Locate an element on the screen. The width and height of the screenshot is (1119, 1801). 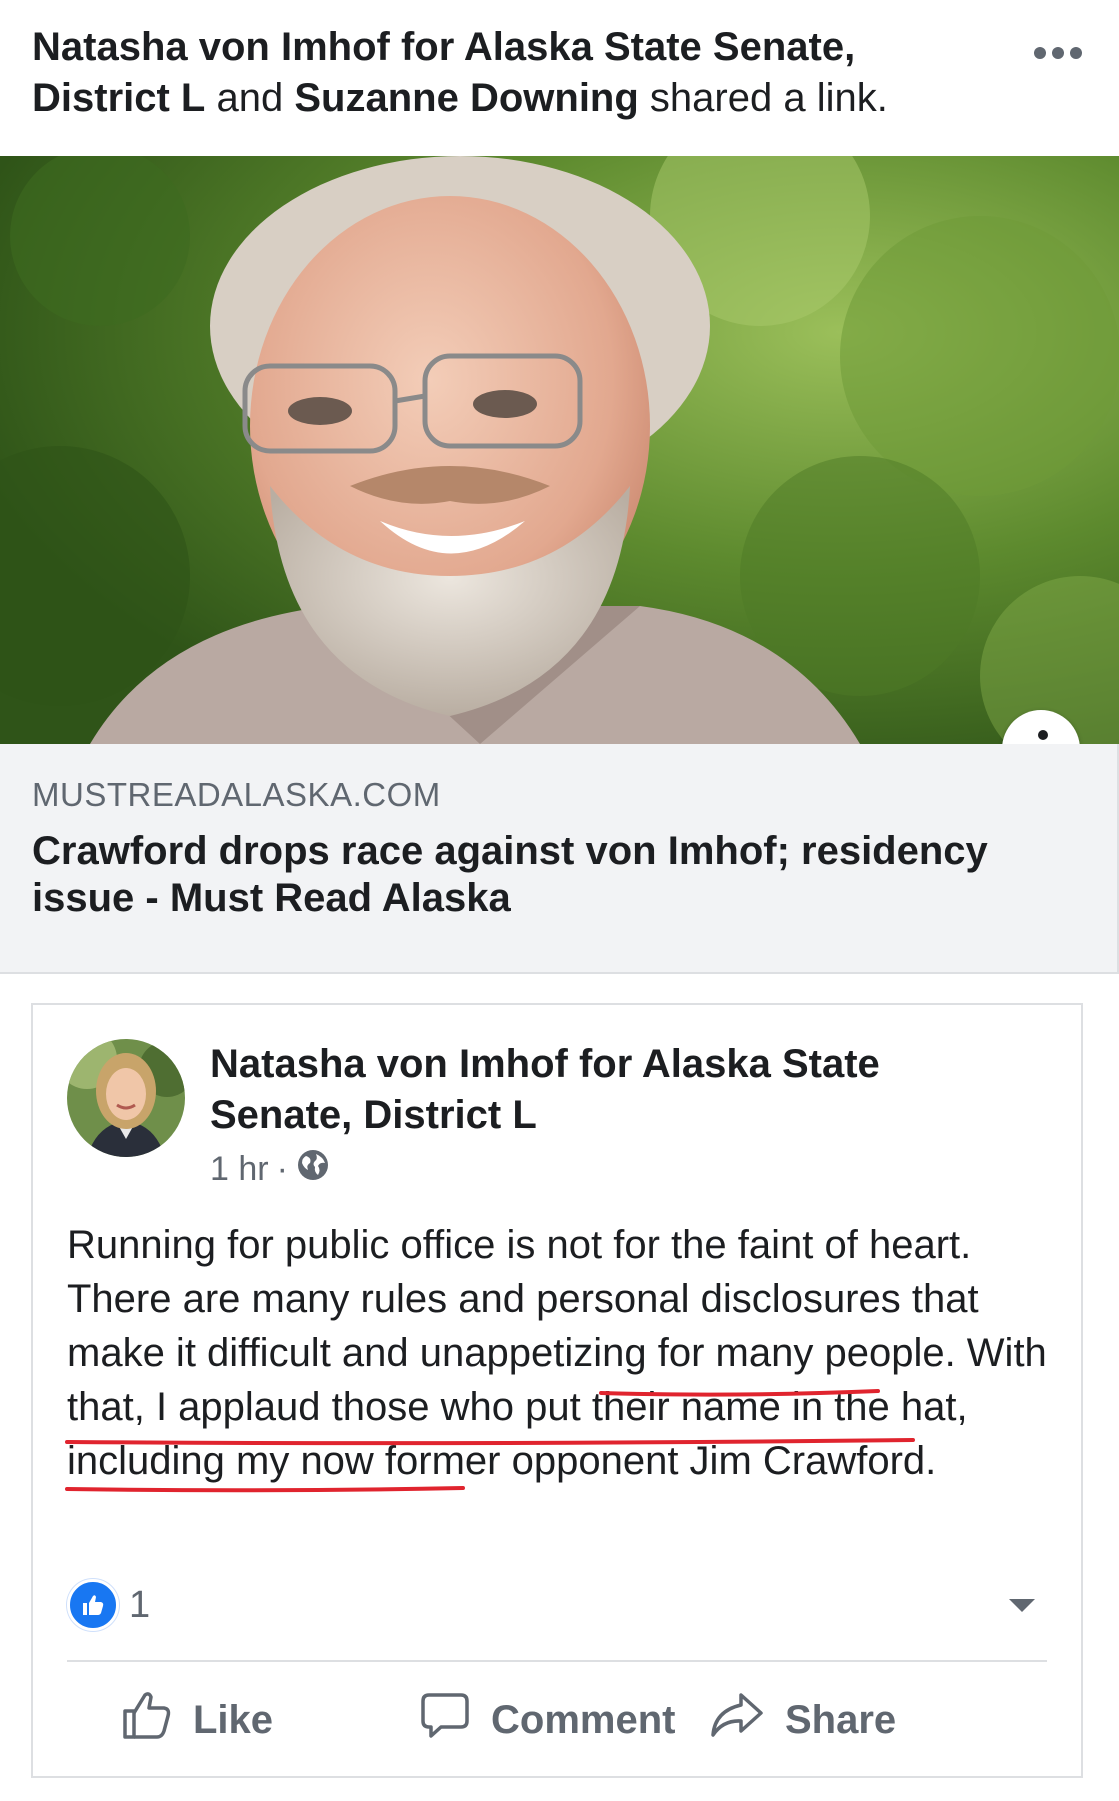
like-reaction-icon is located at coordinates (93, 1605).